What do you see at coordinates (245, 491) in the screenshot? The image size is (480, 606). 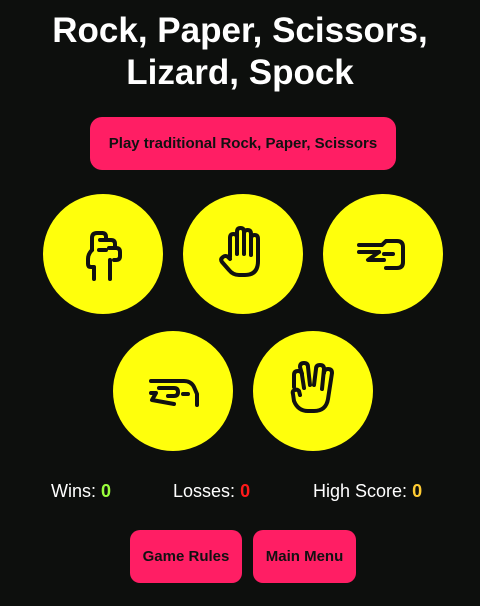 I see `losses-count: 0` at bounding box center [245, 491].